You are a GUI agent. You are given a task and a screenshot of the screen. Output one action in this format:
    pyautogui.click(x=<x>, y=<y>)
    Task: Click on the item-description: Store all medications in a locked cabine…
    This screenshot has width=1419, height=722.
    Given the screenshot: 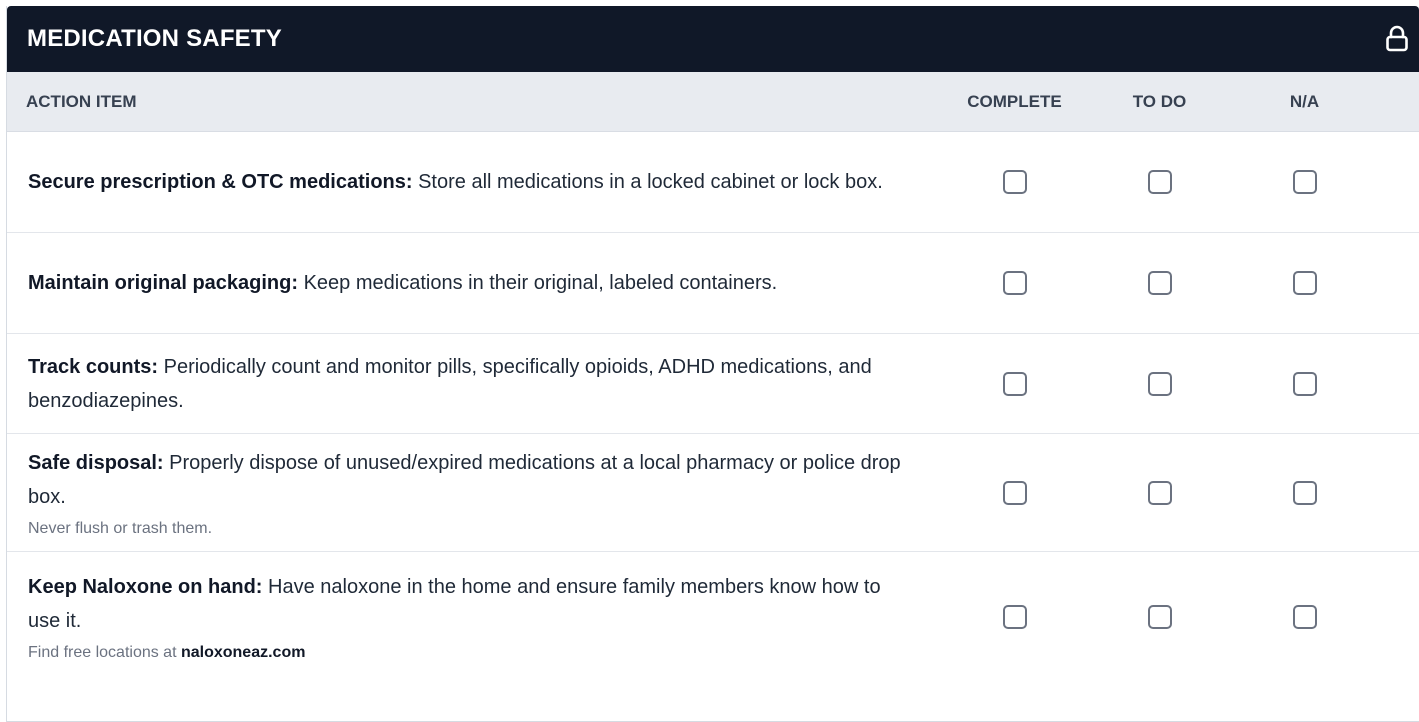 What is the action you would take?
    pyautogui.click(x=647, y=182)
    